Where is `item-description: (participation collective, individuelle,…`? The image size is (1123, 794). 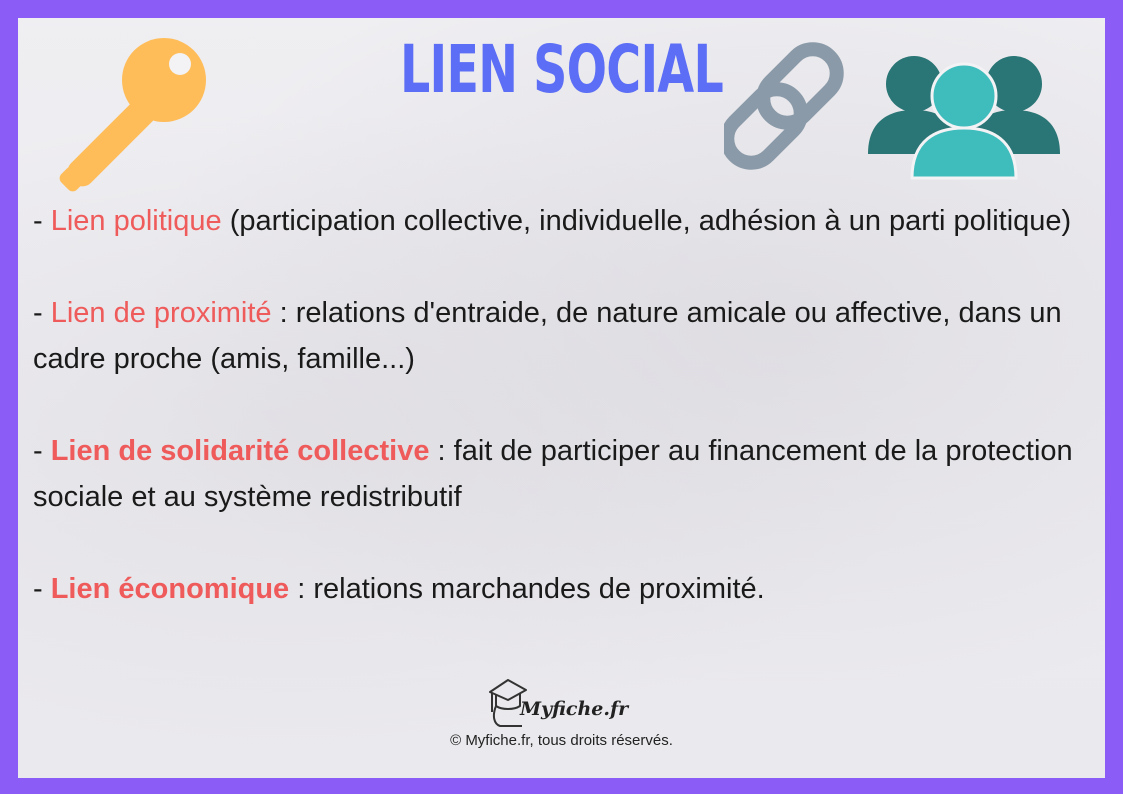 item-description: (participation collective, individuelle,… is located at coordinates (646, 221).